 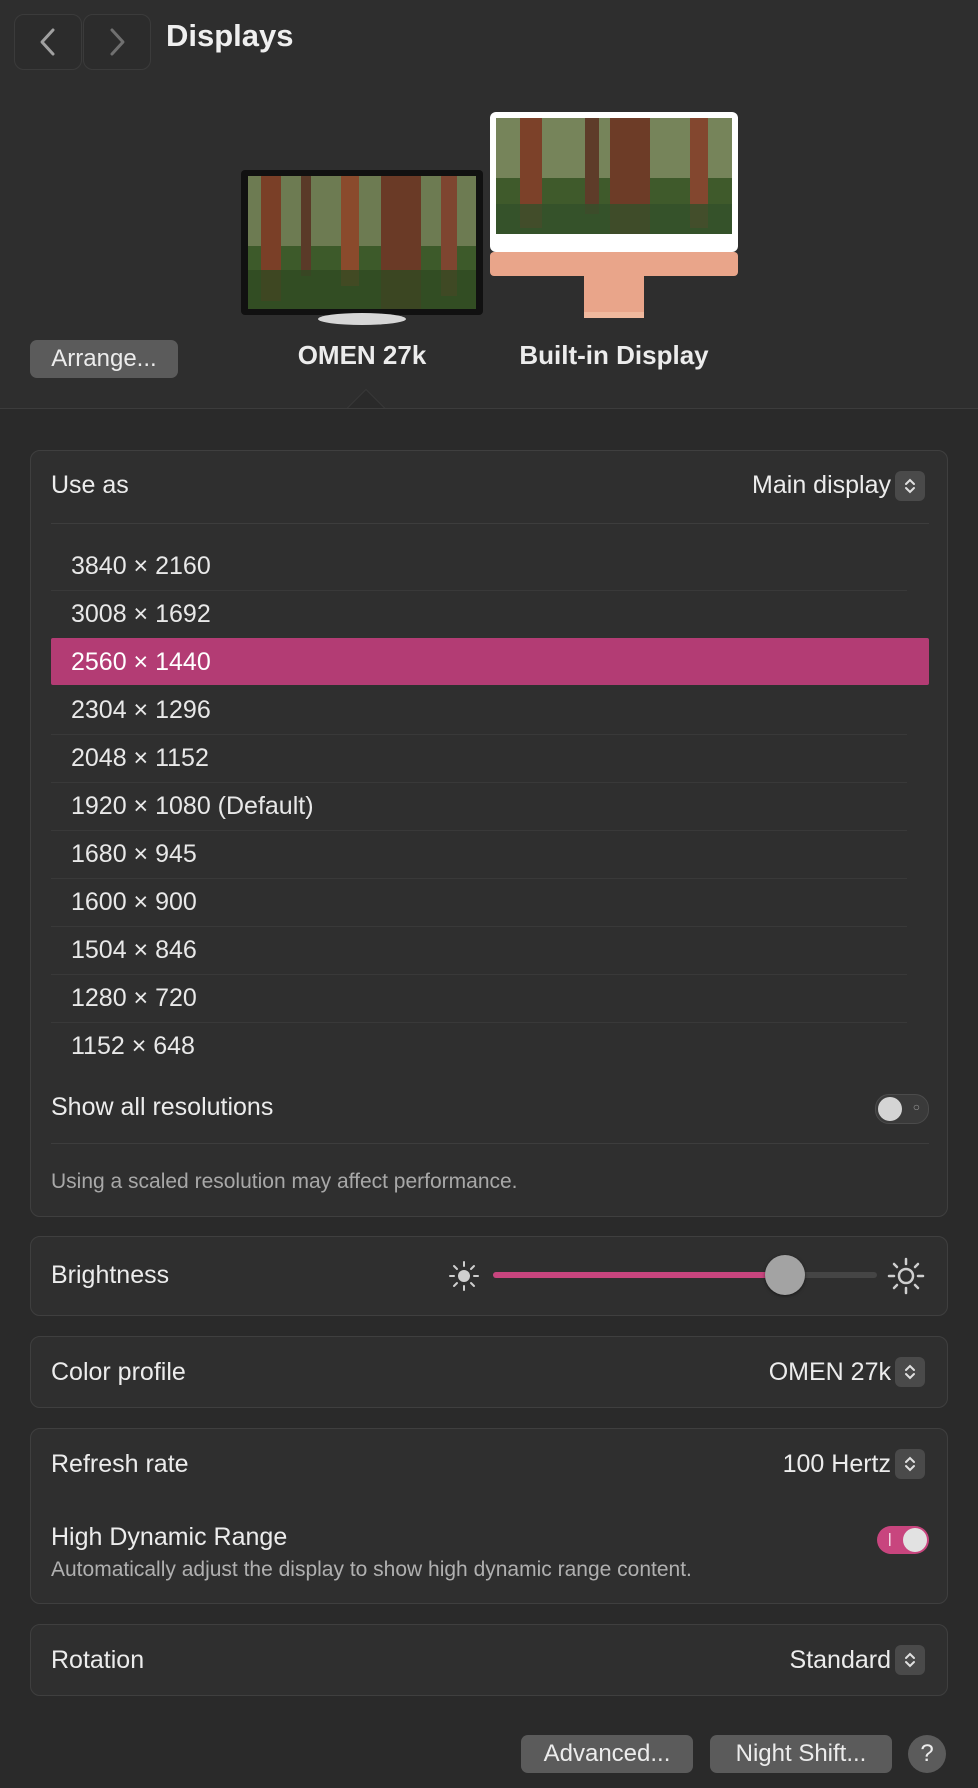 What do you see at coordinates (830, 1372) in the screenshot?
I see `color-profile-value: OMEN 27k` at bounding box center [830, 1372].